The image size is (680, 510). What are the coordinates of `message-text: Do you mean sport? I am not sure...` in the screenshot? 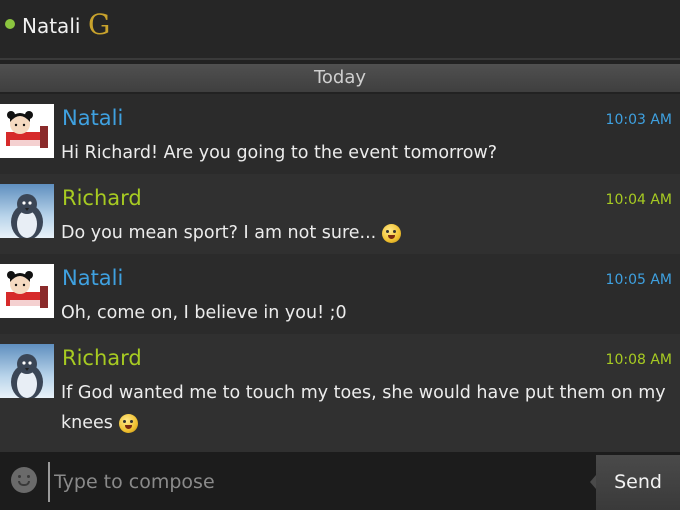 It's located at (368, 233).